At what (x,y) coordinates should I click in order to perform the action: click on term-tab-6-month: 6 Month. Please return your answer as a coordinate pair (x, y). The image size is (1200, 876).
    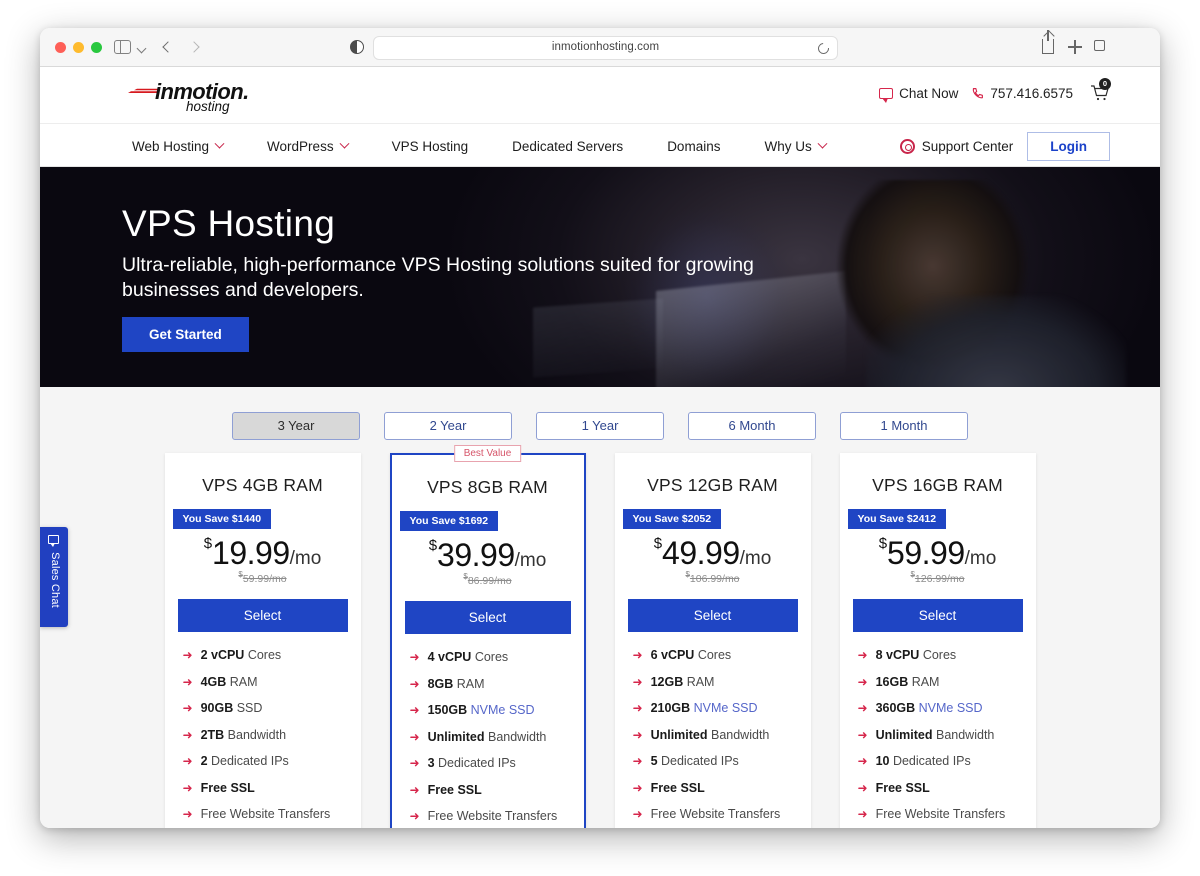
    Looking at the image, I should click on (752, 426).